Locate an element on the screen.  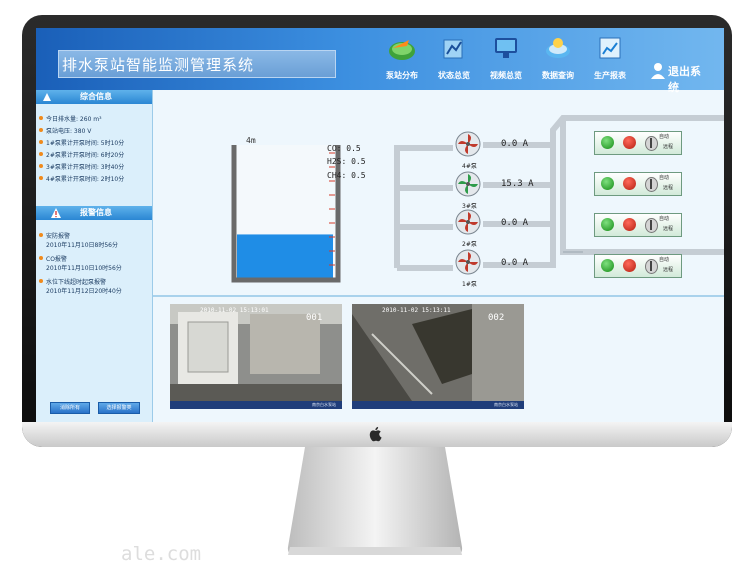
alarm-header: 报警信息 is located at coordinates (94, 213).